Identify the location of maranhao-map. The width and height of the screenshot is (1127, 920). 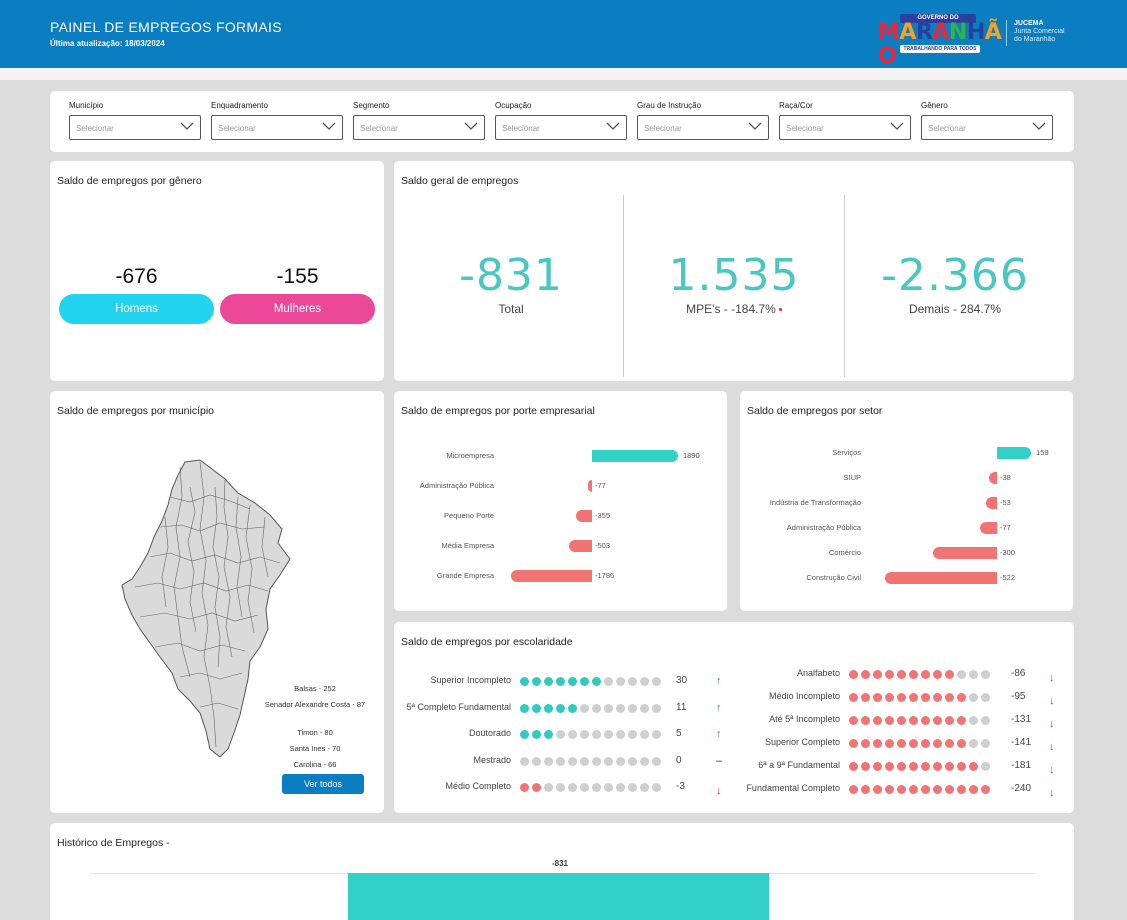
(207, 607).